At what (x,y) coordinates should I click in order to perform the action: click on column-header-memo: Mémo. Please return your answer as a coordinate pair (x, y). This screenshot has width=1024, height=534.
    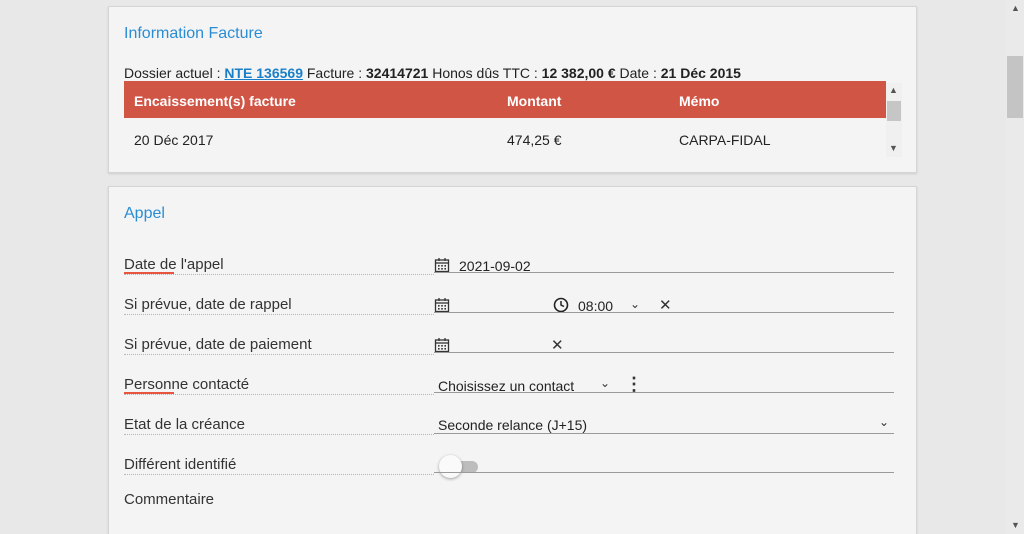
    Looking at the image, I should click on (699, 101).